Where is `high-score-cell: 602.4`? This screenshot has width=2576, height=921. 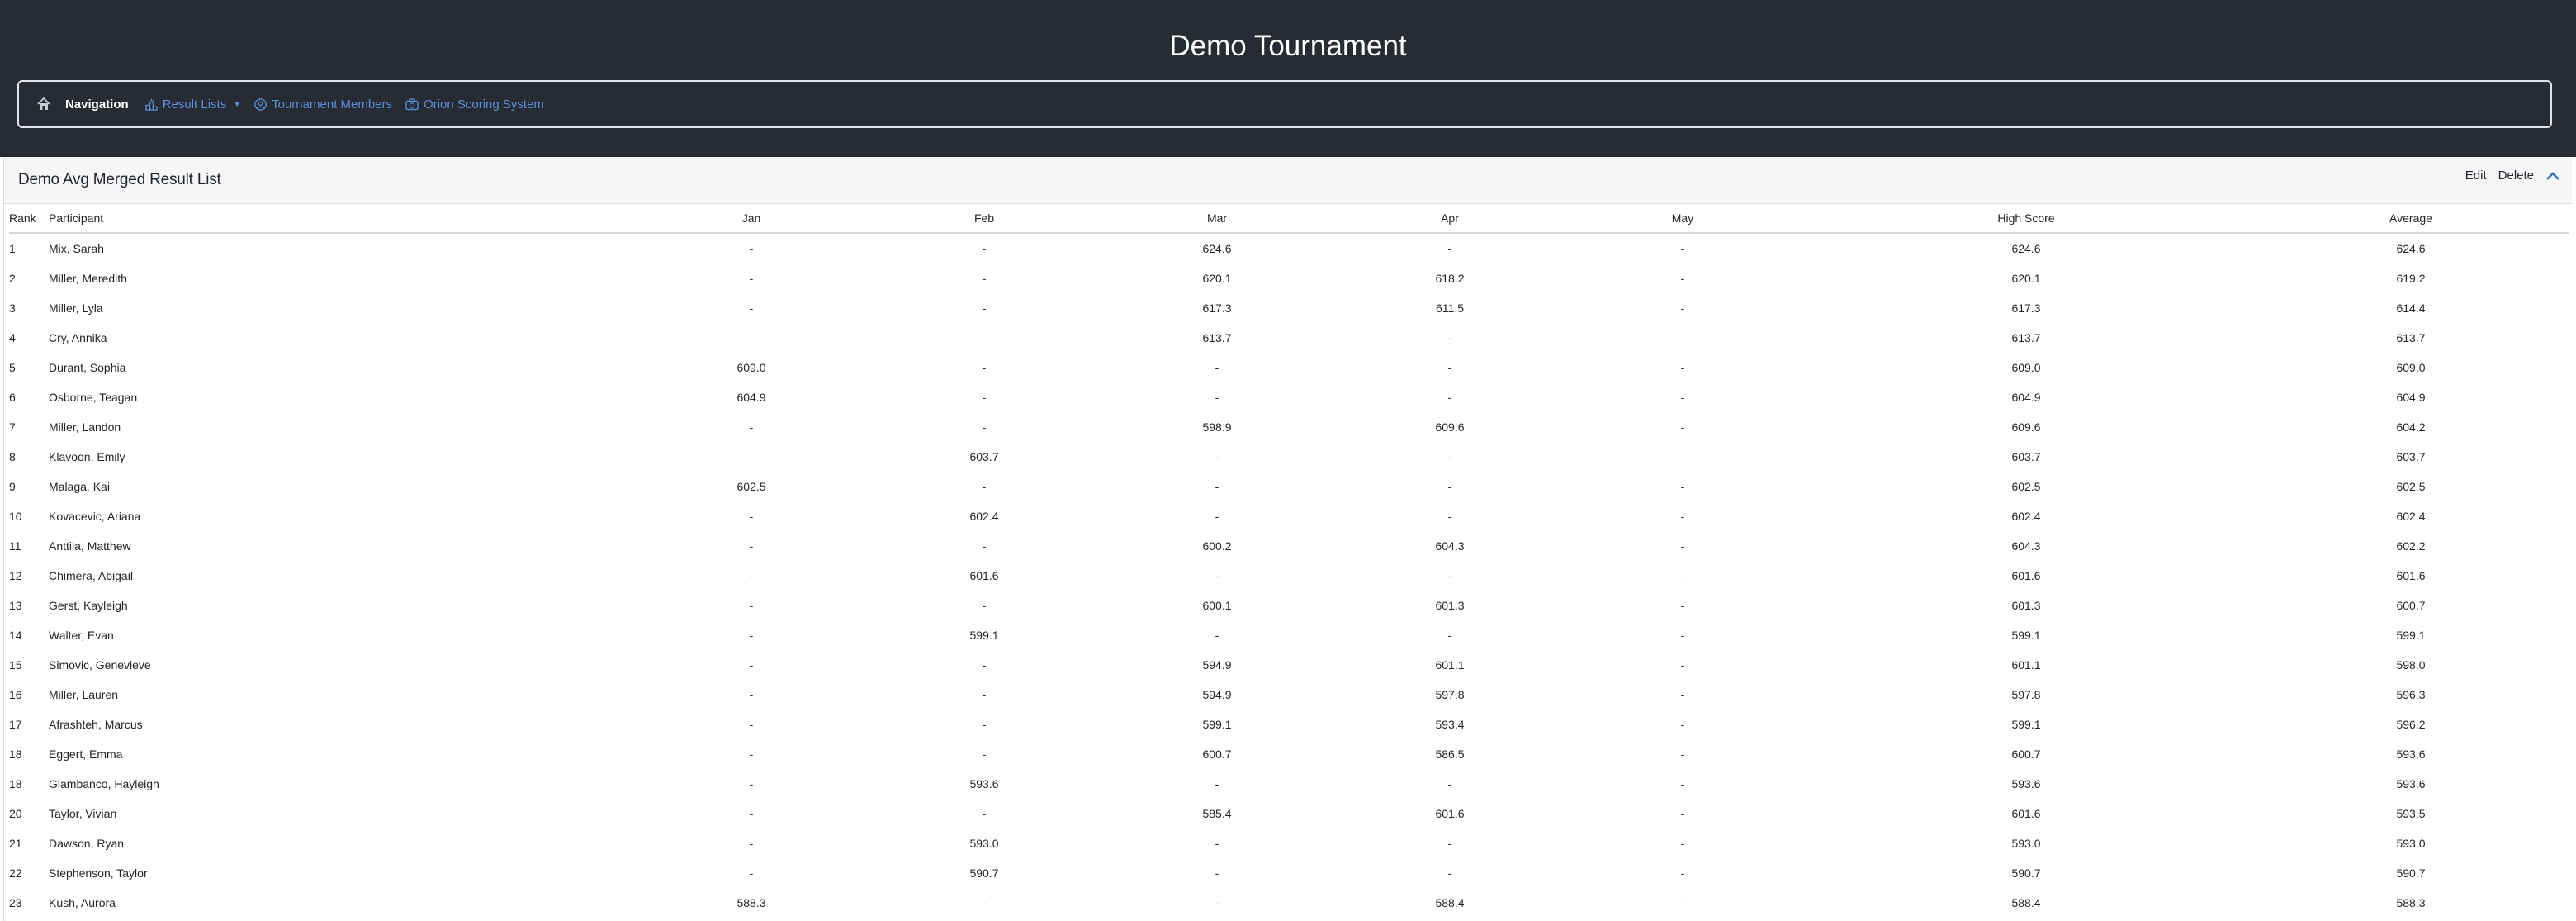
high-score-cell: 602.4 is located at coordinates (2026, 516).